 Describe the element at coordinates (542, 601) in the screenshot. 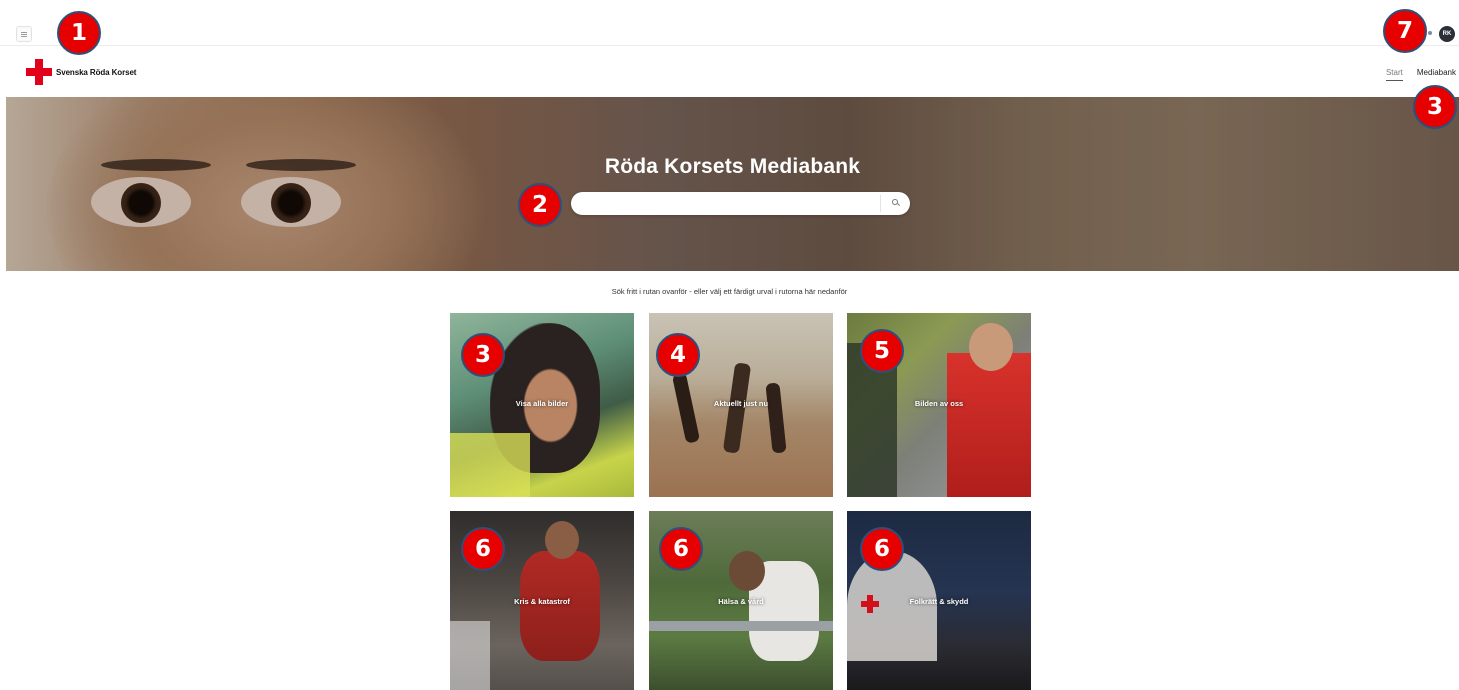

I see `tile-label: Kris & katastrof` at that location.